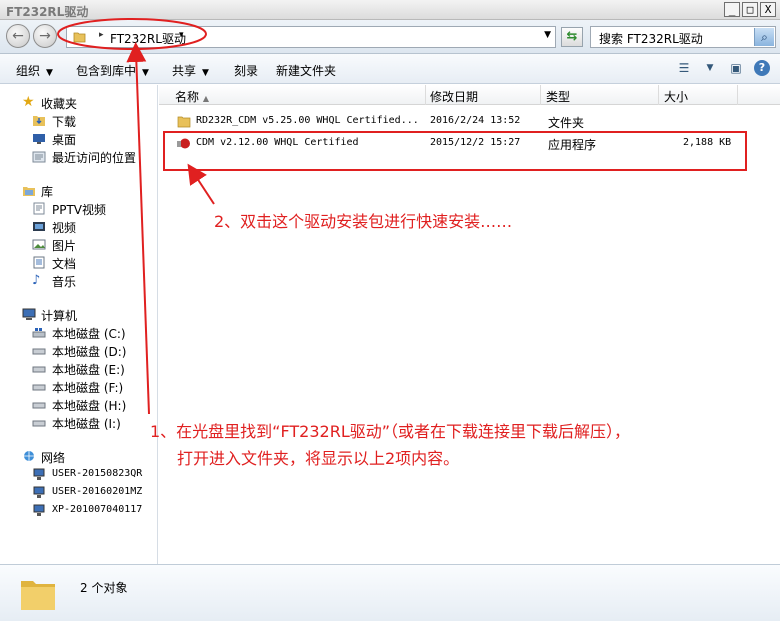 The height and width of the screenshot is (621, 780). Describe the element at coordinates (75, 280) in the screenshot. I see `sidebar-item-music: ♪ 音乐` at that location.